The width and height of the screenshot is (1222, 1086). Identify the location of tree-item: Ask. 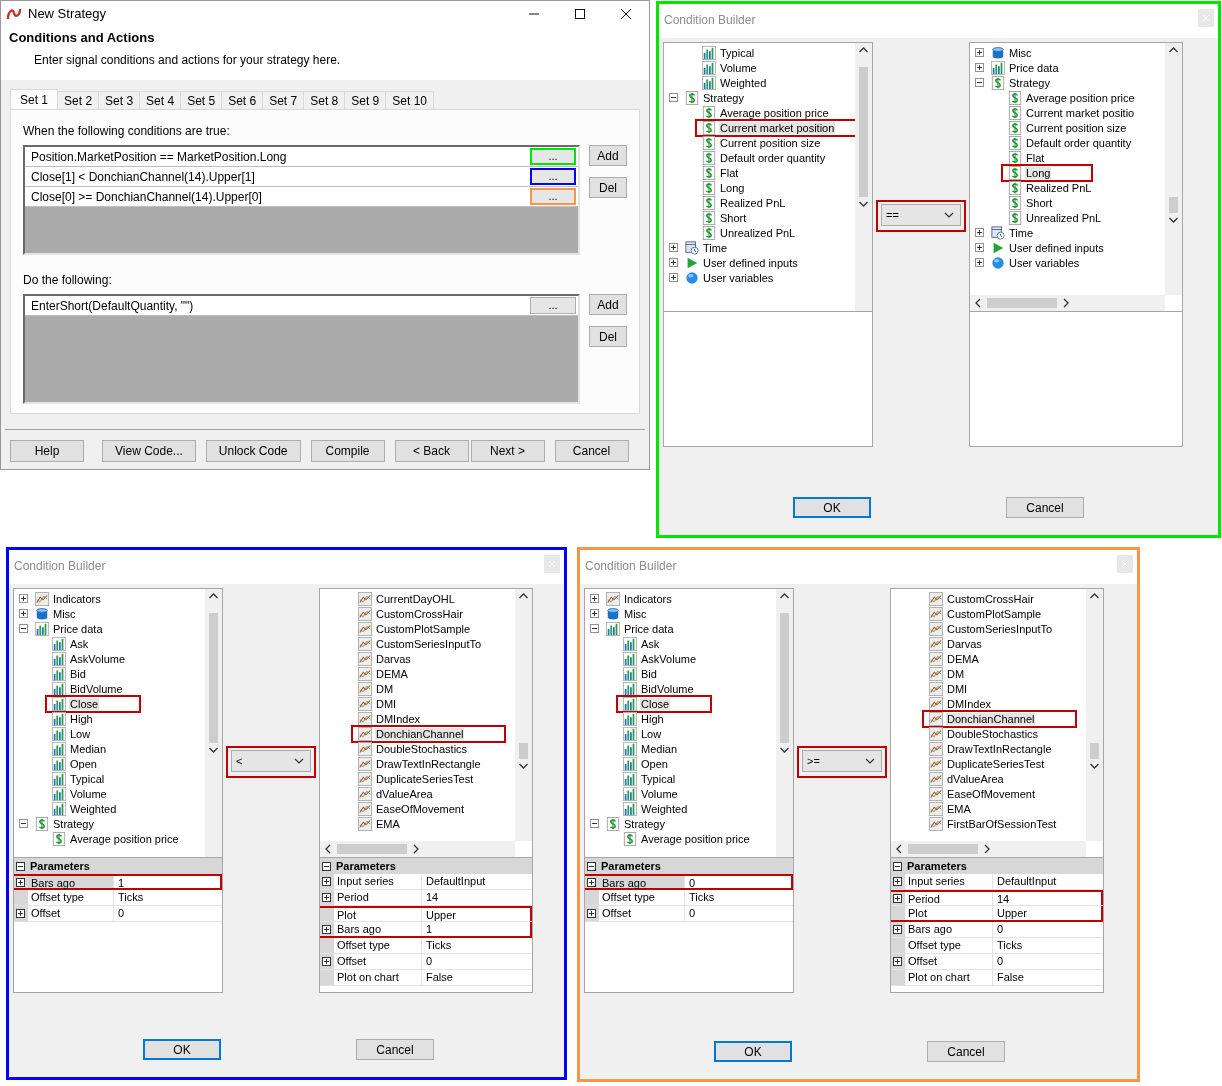
(71, 643).